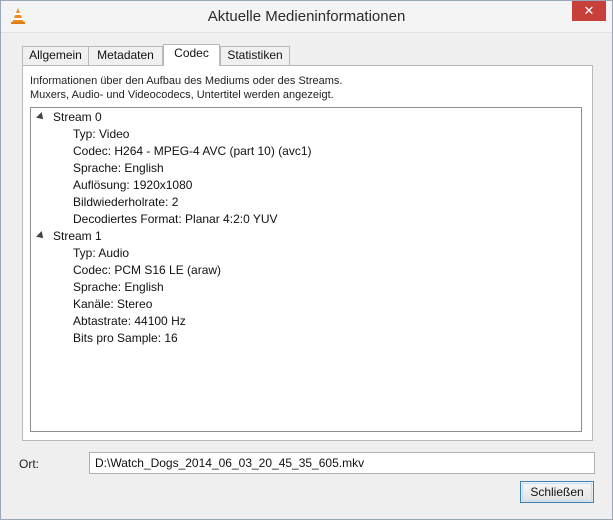 The width and height of the screenshot is (613, 520). Describe the element at coordinates (125, 202) in the screenshot. I see `stream-0-item: Bildwiederholrate: 2` at that location.